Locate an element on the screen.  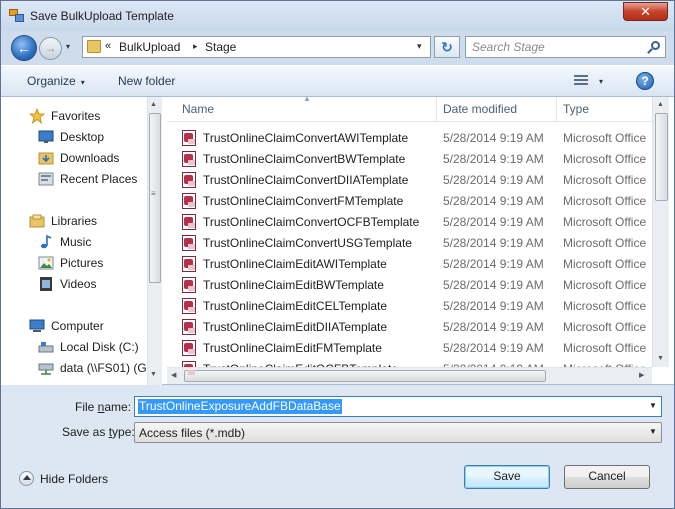
sidebar-item-downloads: Downloads is located at coordinates (78, 158).